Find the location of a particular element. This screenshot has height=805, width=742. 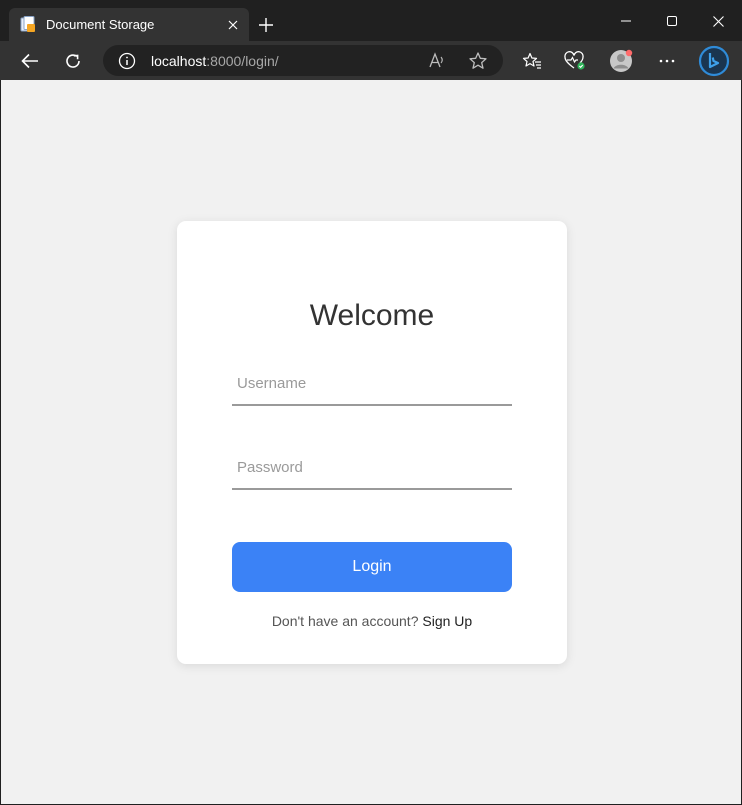

refresh-icon is located at coordinates (73, 61).